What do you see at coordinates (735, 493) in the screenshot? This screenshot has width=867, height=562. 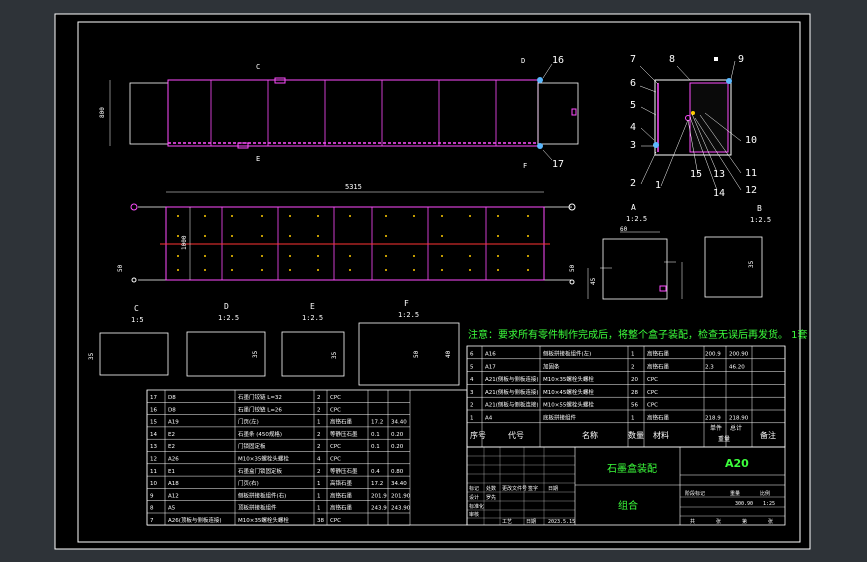 I see `weight-label: 重量` at bounding box center [735, 493].